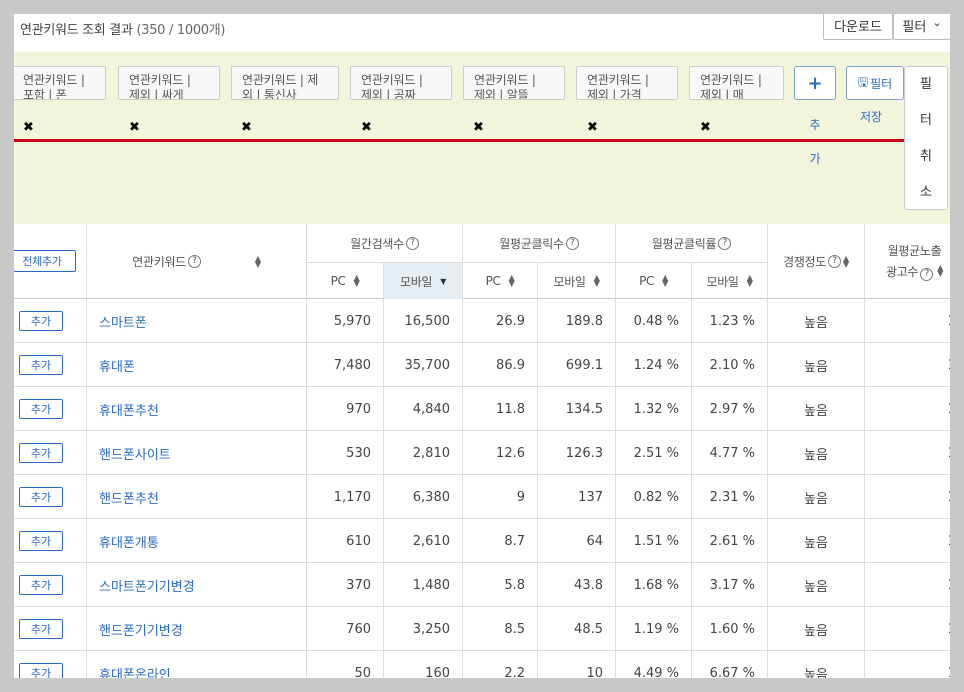  Describe the element at coordinates (577, 629) in the screenshot. I see `clicks-mobile: 48.5` at that location.